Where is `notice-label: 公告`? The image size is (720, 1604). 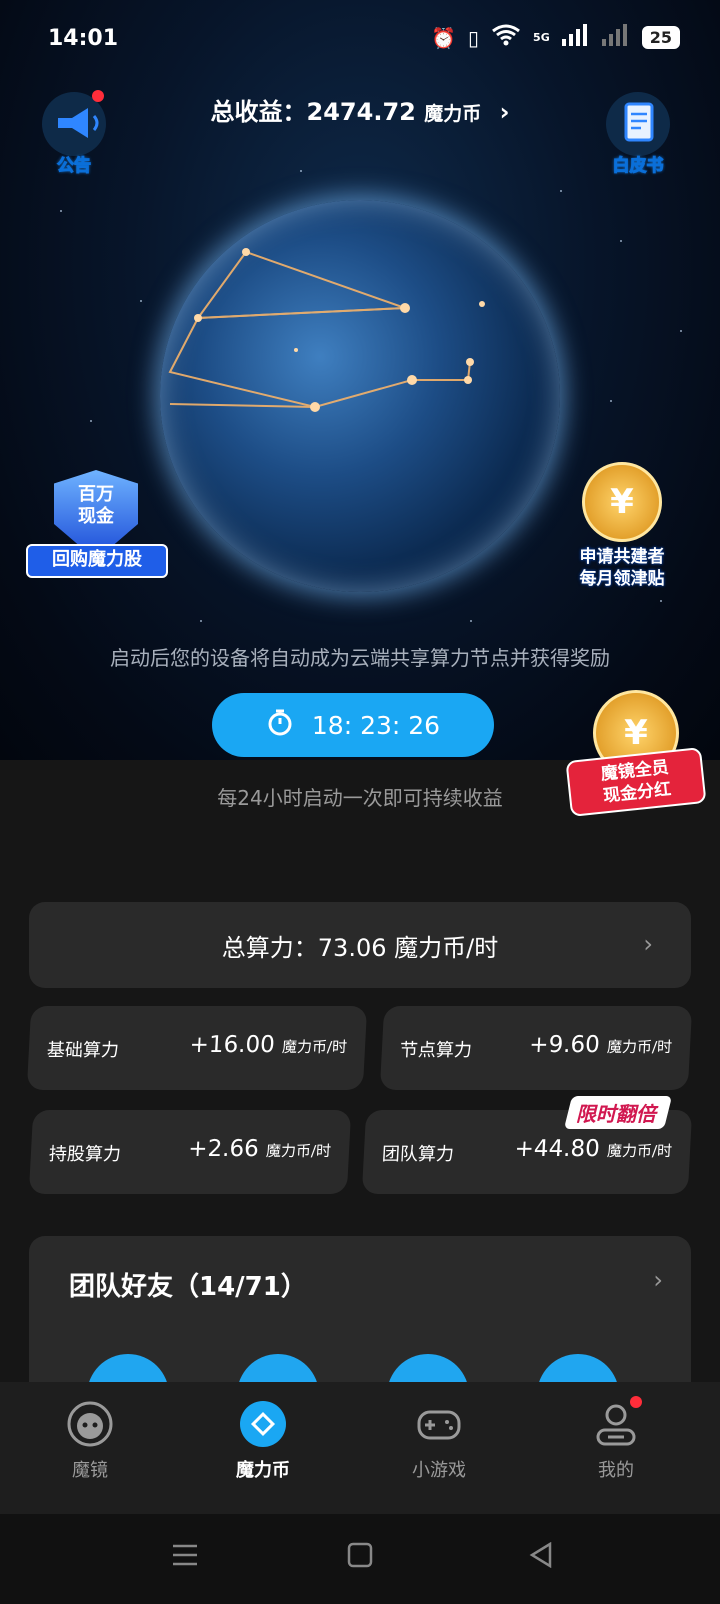
notice-label: 公告 is located at coordinates (74, 166).